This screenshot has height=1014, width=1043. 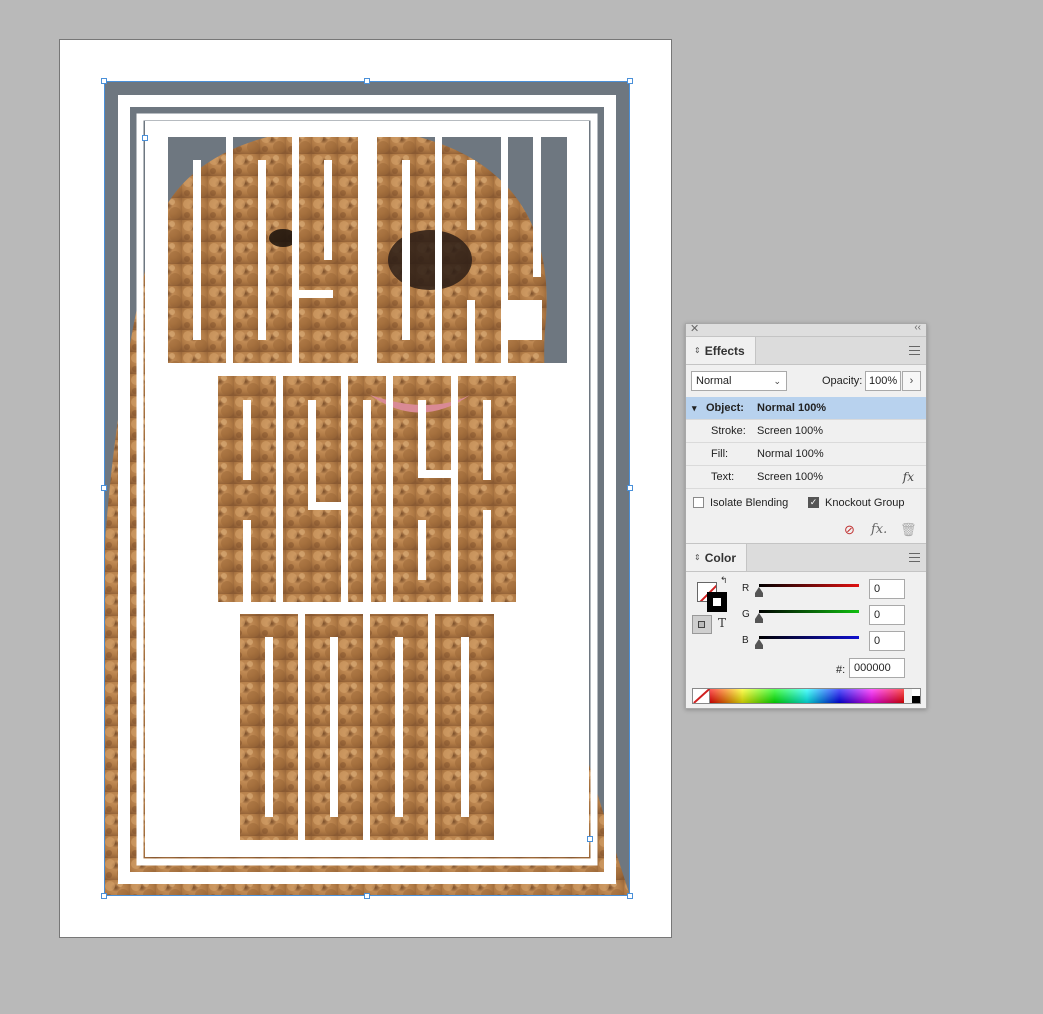 I want to click on channel-b-input: 0, so click(x=887, y=641).